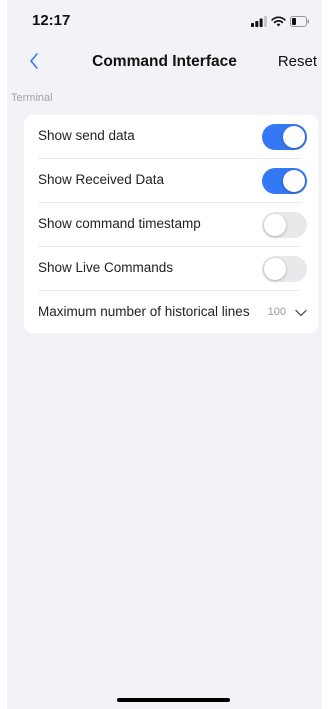 This screenshot has width=329, height=709. I want to click on setting-row-show-command-timestamp: Show command timestamp, so click(171, 225).